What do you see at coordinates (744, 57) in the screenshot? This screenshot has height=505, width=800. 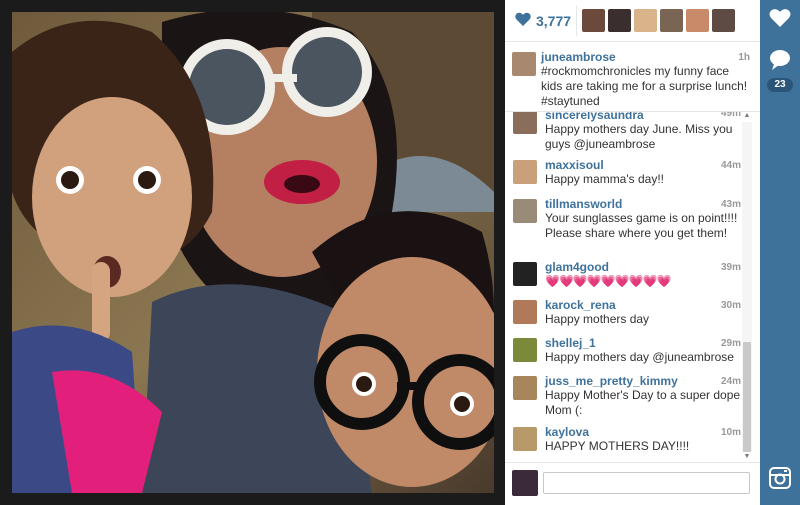 I see `caption-time: 1h` at bounding box center [744, 57].